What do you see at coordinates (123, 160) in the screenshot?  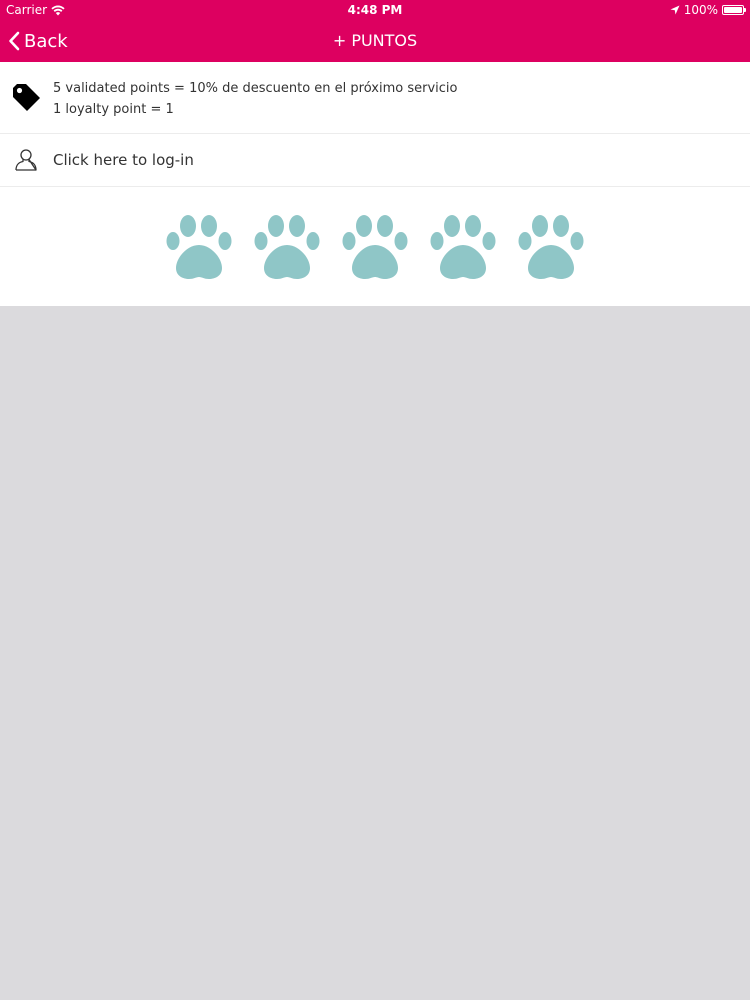 I see `login-label: Click here to log-in` at bounding box center [123, 160].